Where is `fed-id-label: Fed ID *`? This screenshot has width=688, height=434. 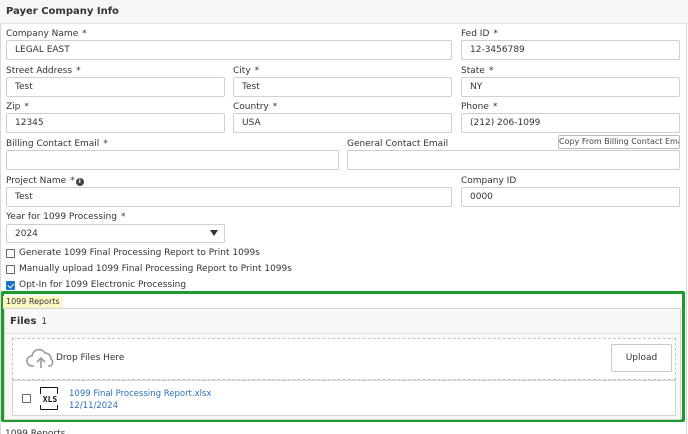 fed-id-label: Fed ID * is located at coordinates (479, 34).